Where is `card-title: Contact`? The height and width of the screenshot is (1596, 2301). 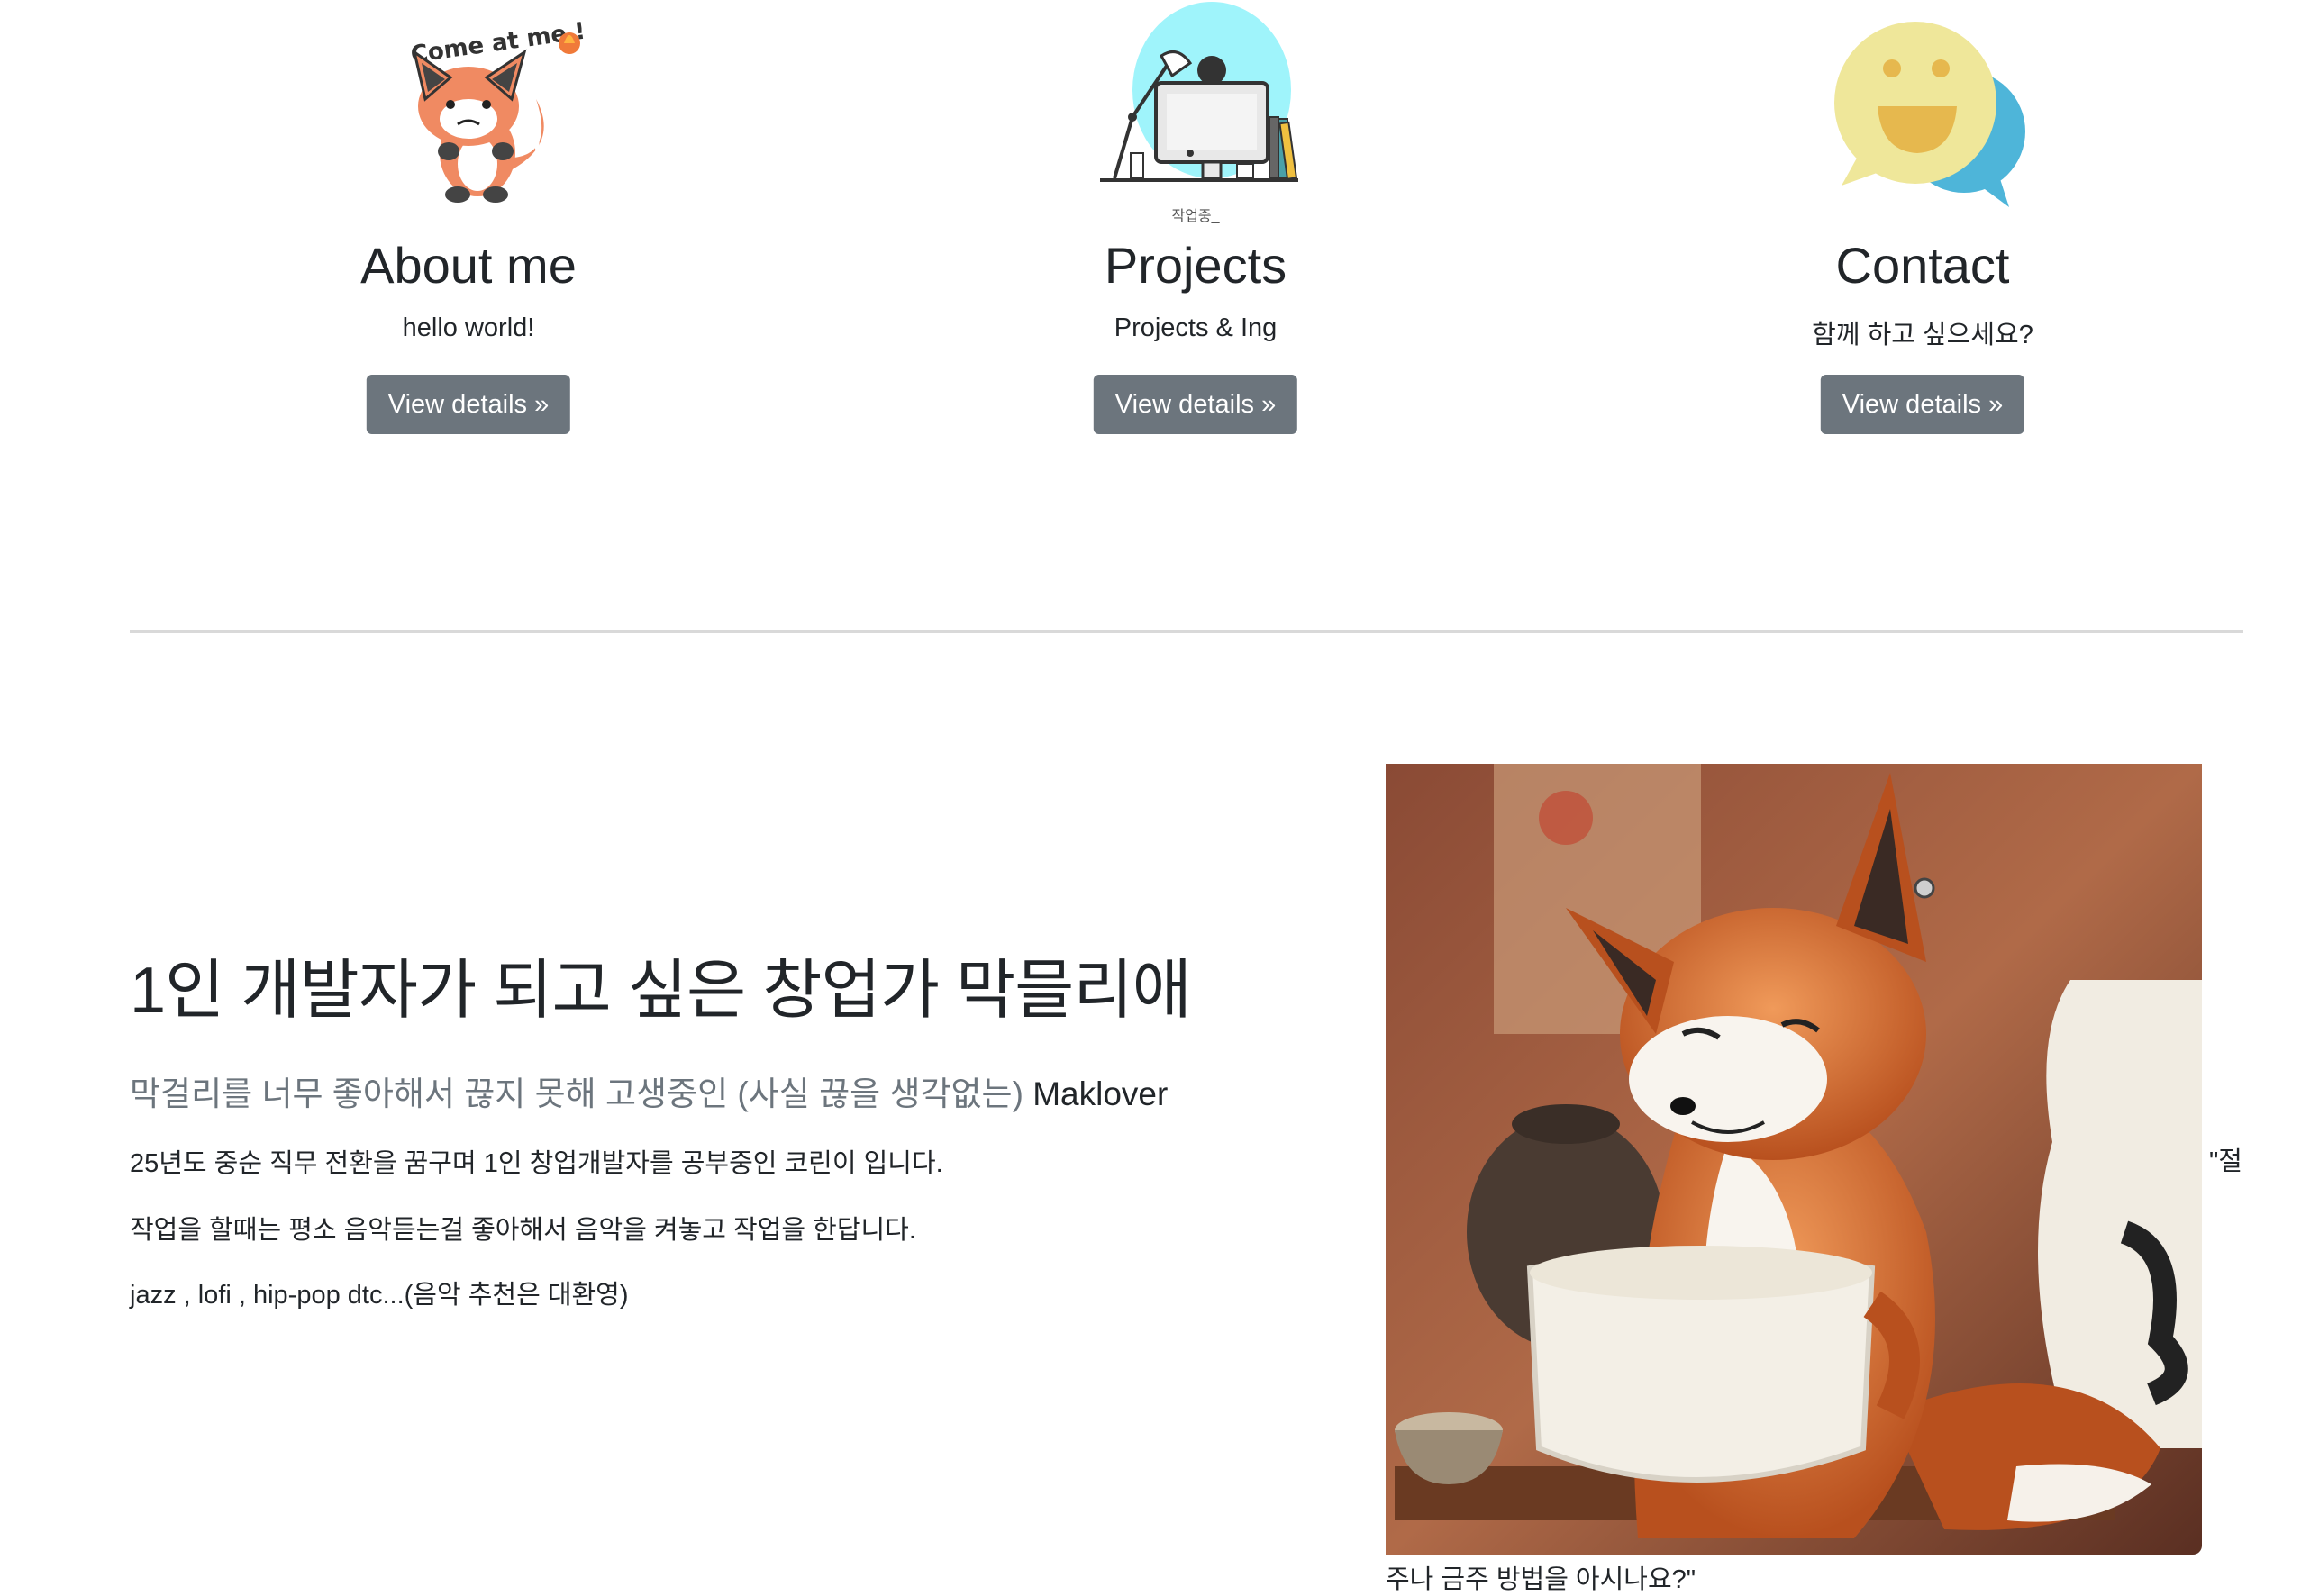
card-title: Contact is located at coordinates (1922, 265).